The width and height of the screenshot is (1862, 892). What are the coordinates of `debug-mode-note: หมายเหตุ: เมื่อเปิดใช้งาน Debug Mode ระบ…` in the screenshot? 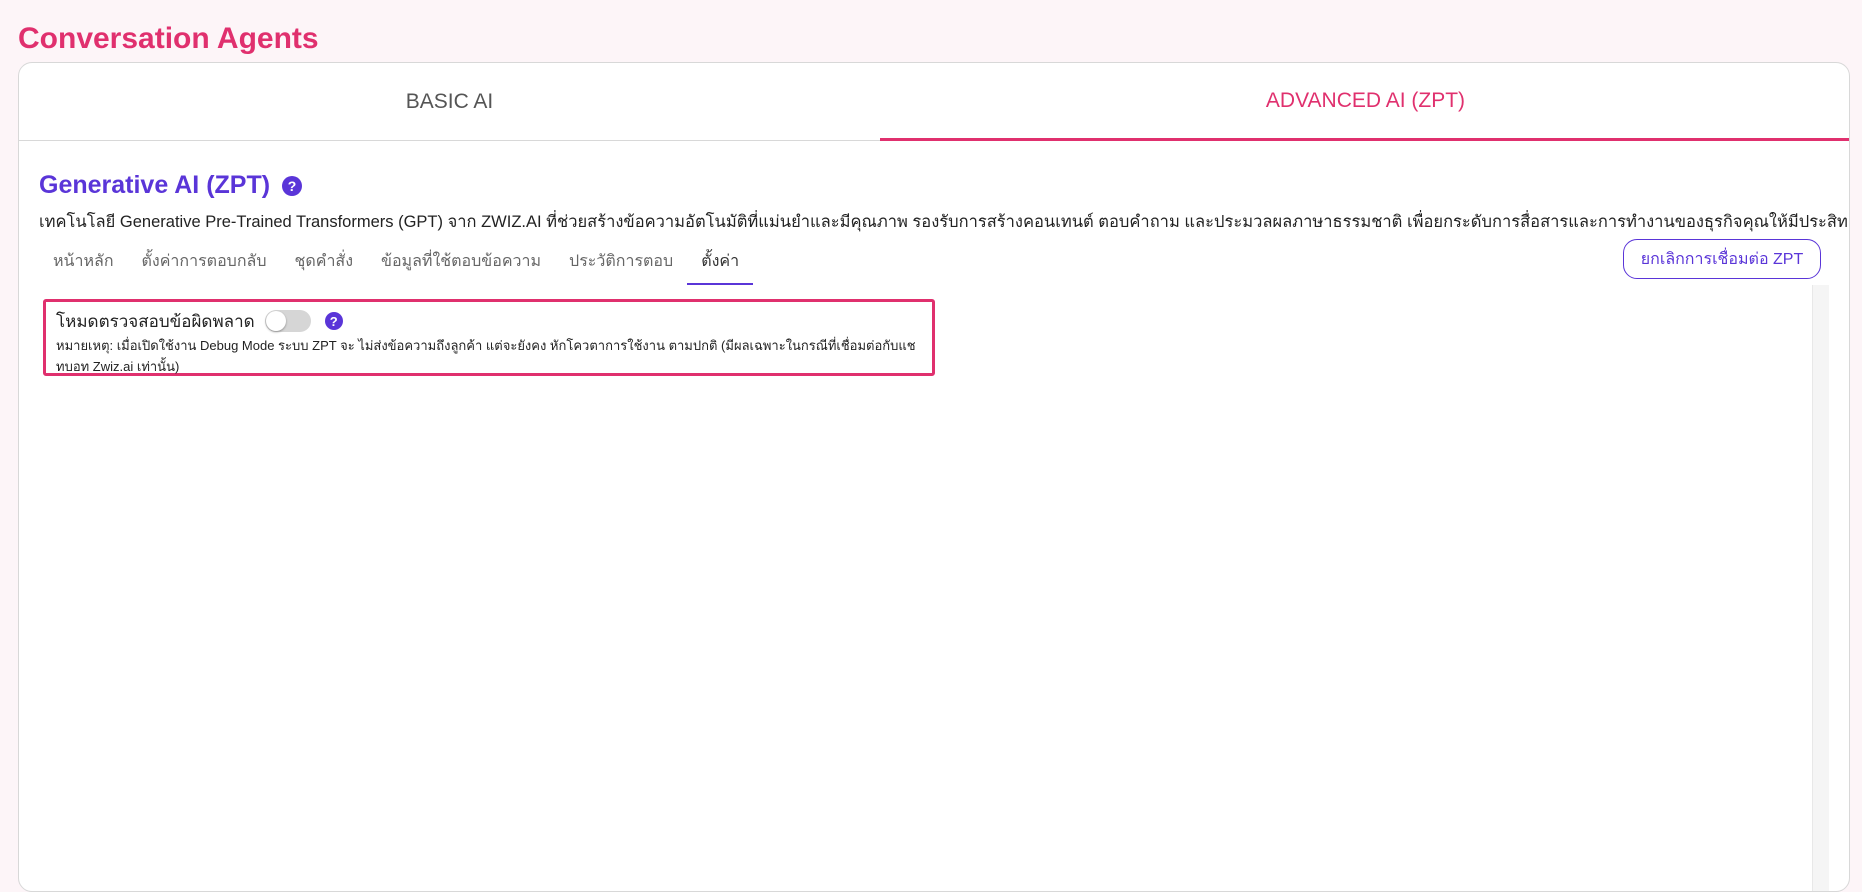 It's located at (486, 356).